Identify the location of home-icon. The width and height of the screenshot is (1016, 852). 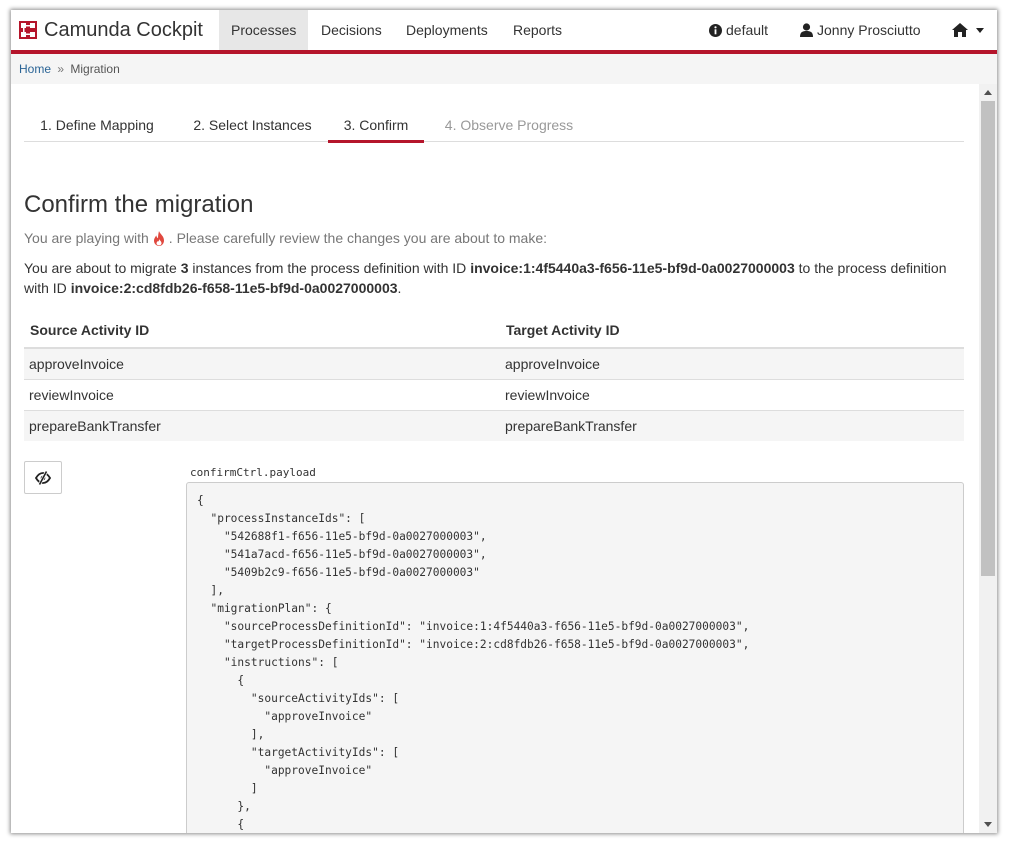
(960, 30).